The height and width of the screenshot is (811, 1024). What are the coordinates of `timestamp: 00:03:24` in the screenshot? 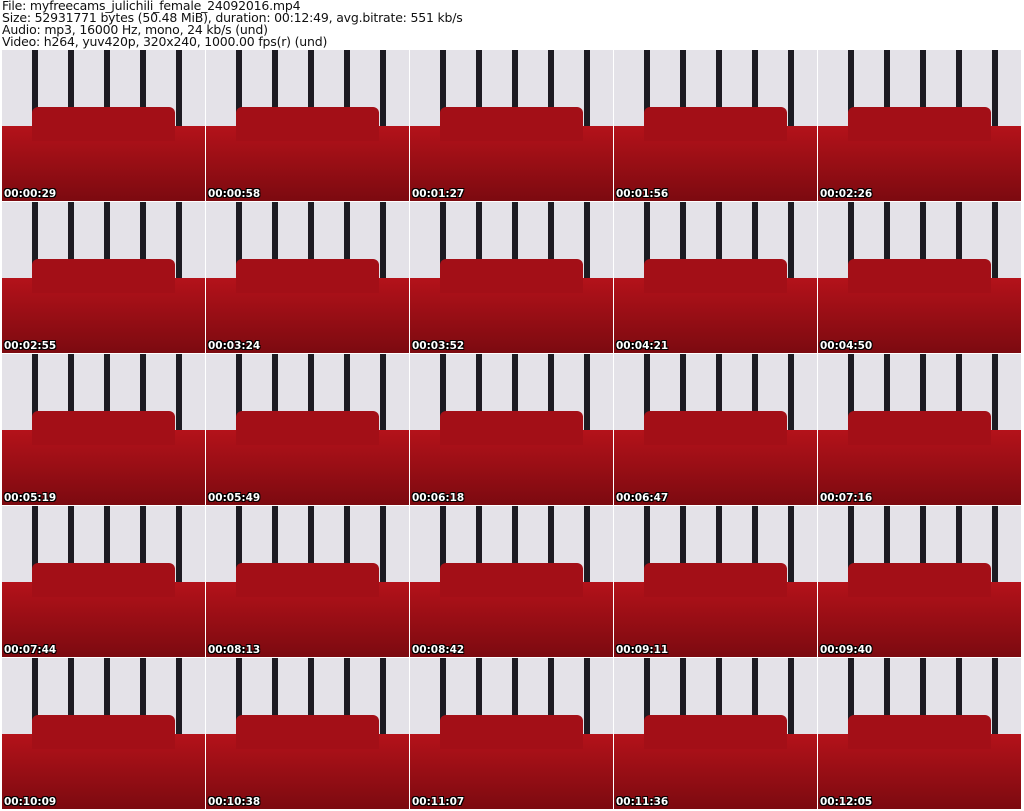 It's located at (234, 346).